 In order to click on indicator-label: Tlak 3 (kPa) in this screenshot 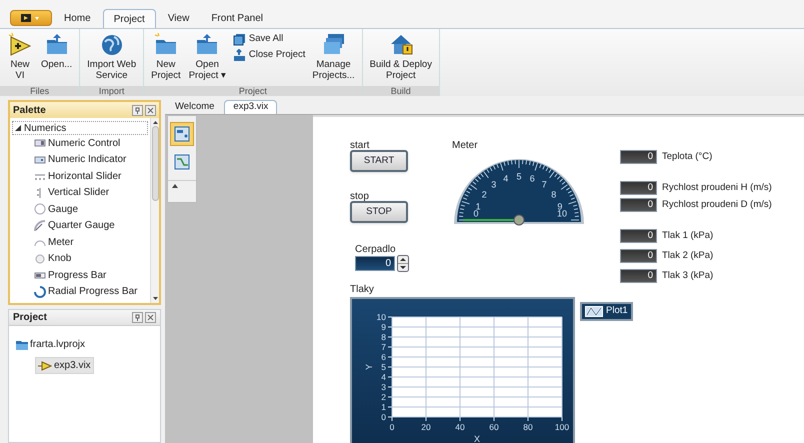, I will do `click(688, 276)`.